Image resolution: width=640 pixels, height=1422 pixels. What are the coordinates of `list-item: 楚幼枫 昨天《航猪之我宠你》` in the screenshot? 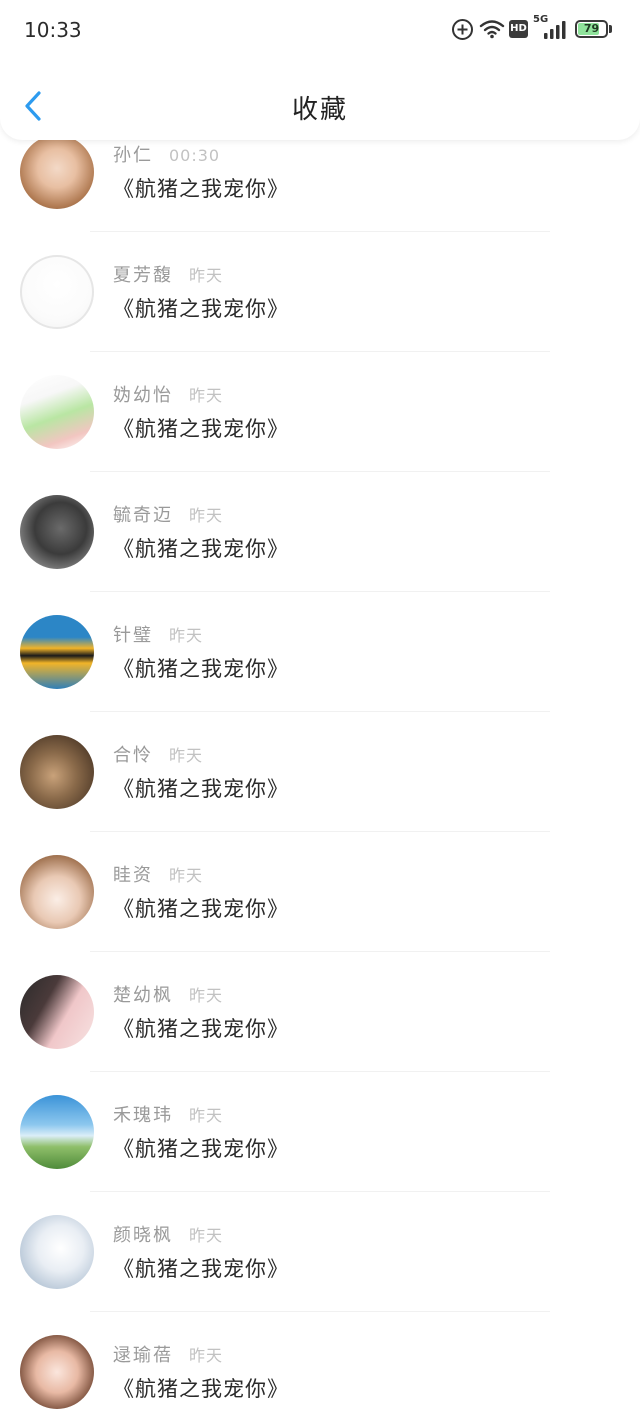 It's located at (320, 1012).